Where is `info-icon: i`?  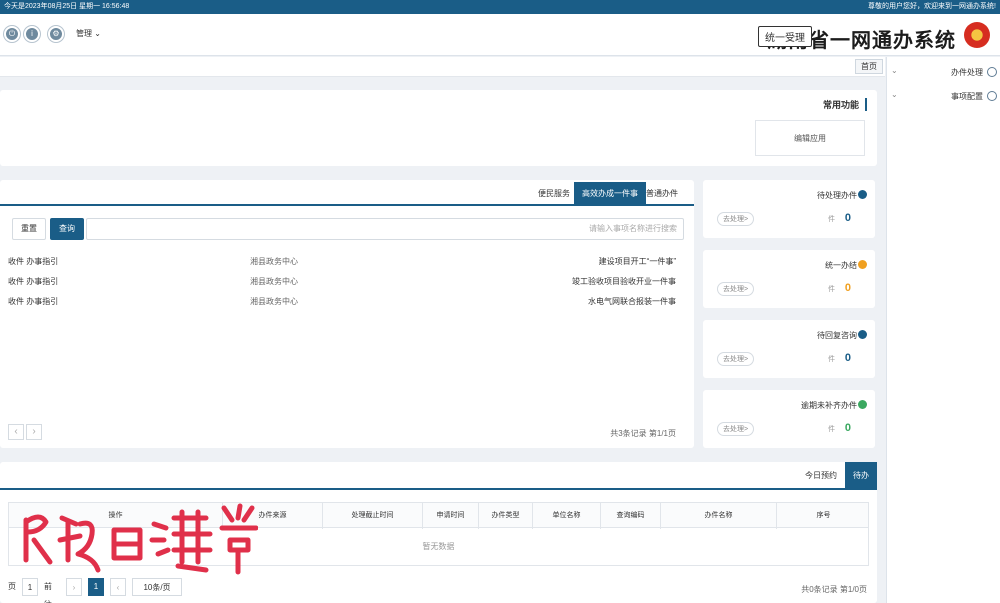 info-icon: i is located at coordinates (32, 34).